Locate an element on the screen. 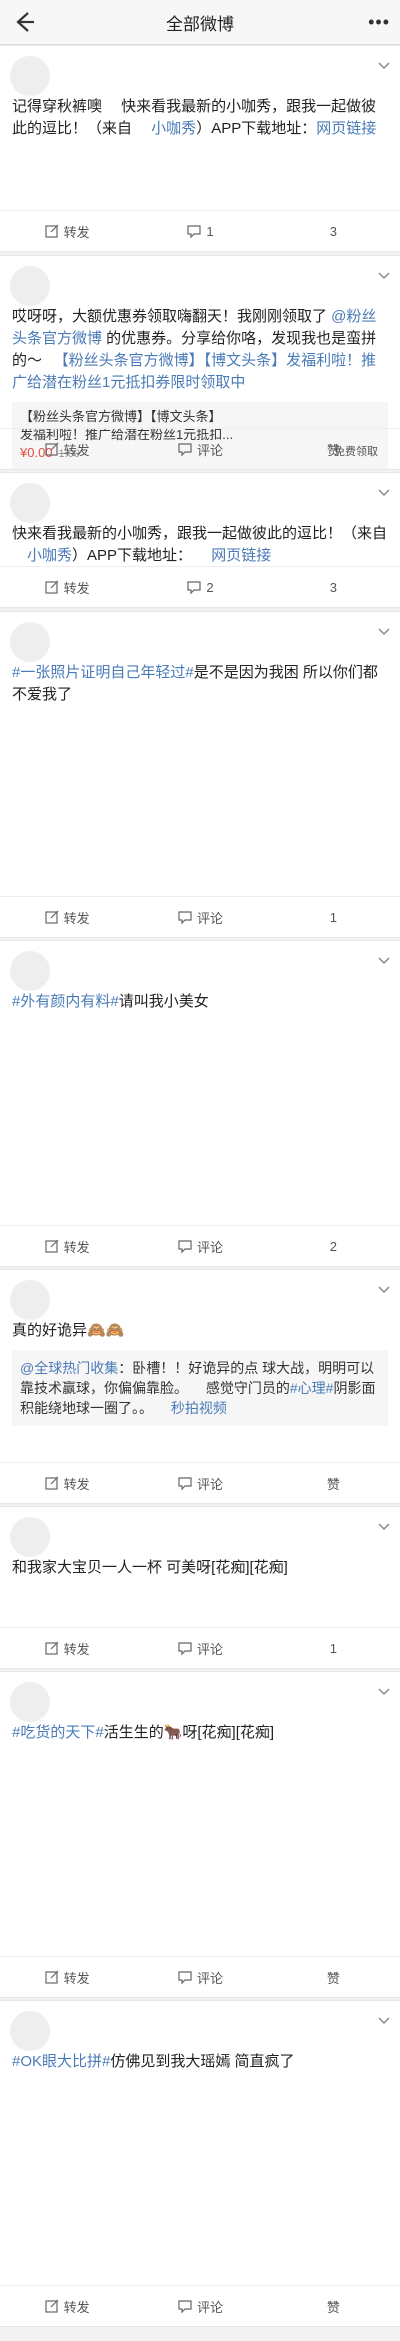  post-card: #OK眼大比拼#仿佛见到我大瑶嫣 简直疯了 转发 评论 赞 is located at coordinates (200, 2163).